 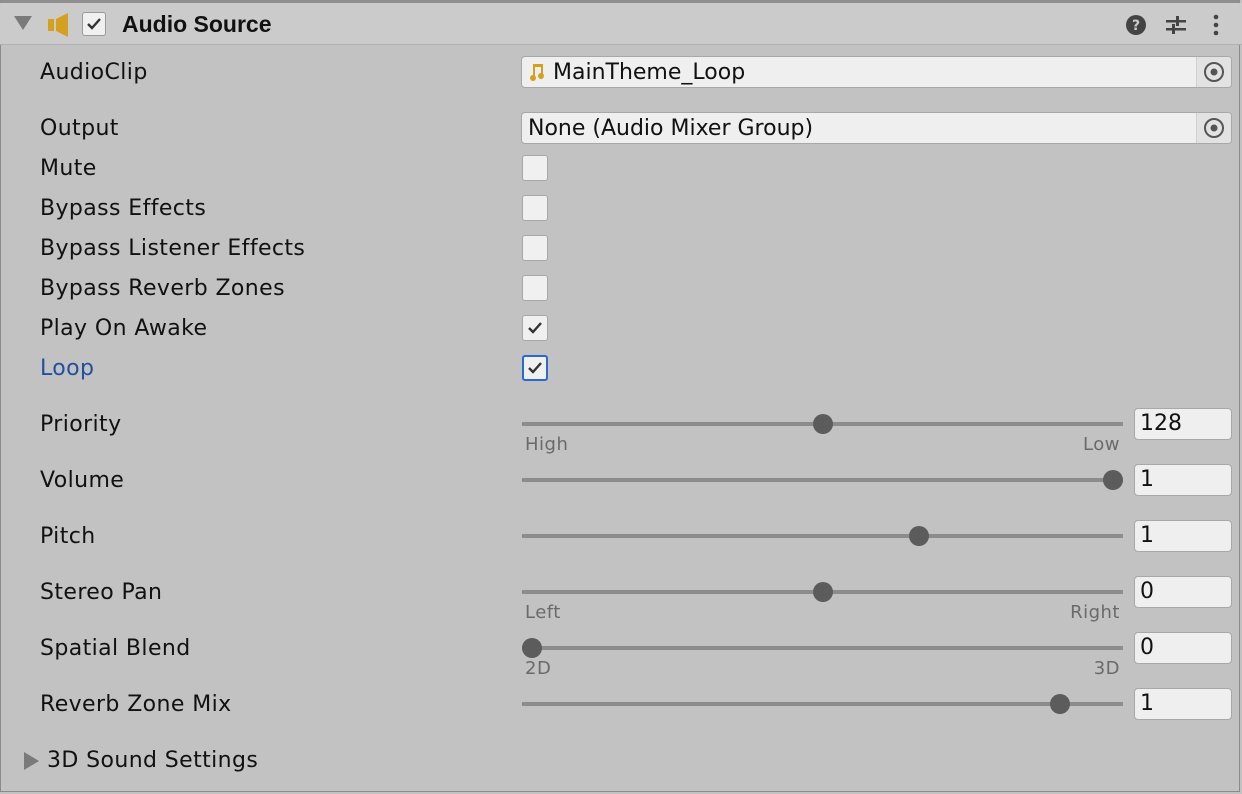 What do you see at coordinates (94, 72) in the screenshot?
I see `audioclip-label: AudioClip` at bounding box center [94, 72].